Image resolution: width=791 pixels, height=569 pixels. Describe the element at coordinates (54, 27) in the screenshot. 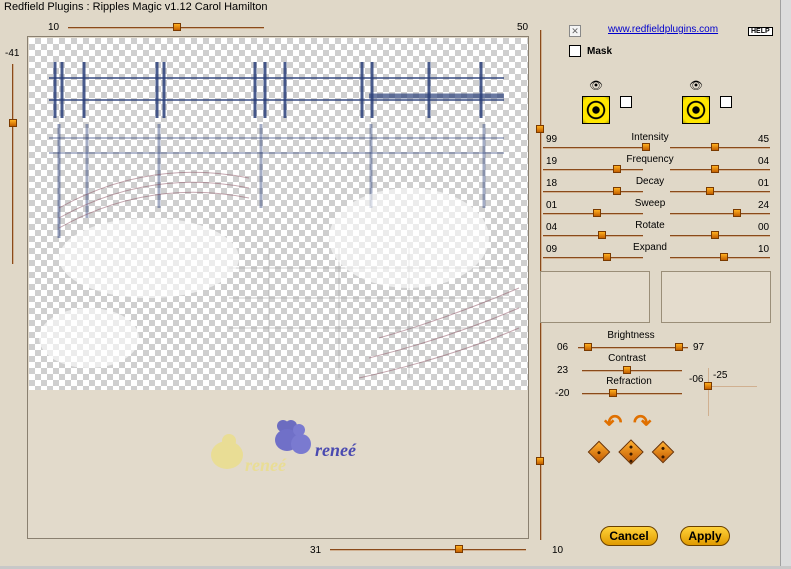

I see `top-slider-min: 10` at that location.